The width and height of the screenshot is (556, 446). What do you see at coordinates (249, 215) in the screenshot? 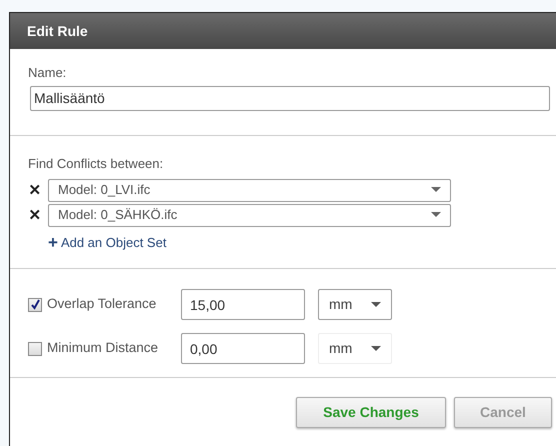
I see `object-set-dropdown: Model: 0_SÄHKÖ.ifc` at bounding box center [249, 215].